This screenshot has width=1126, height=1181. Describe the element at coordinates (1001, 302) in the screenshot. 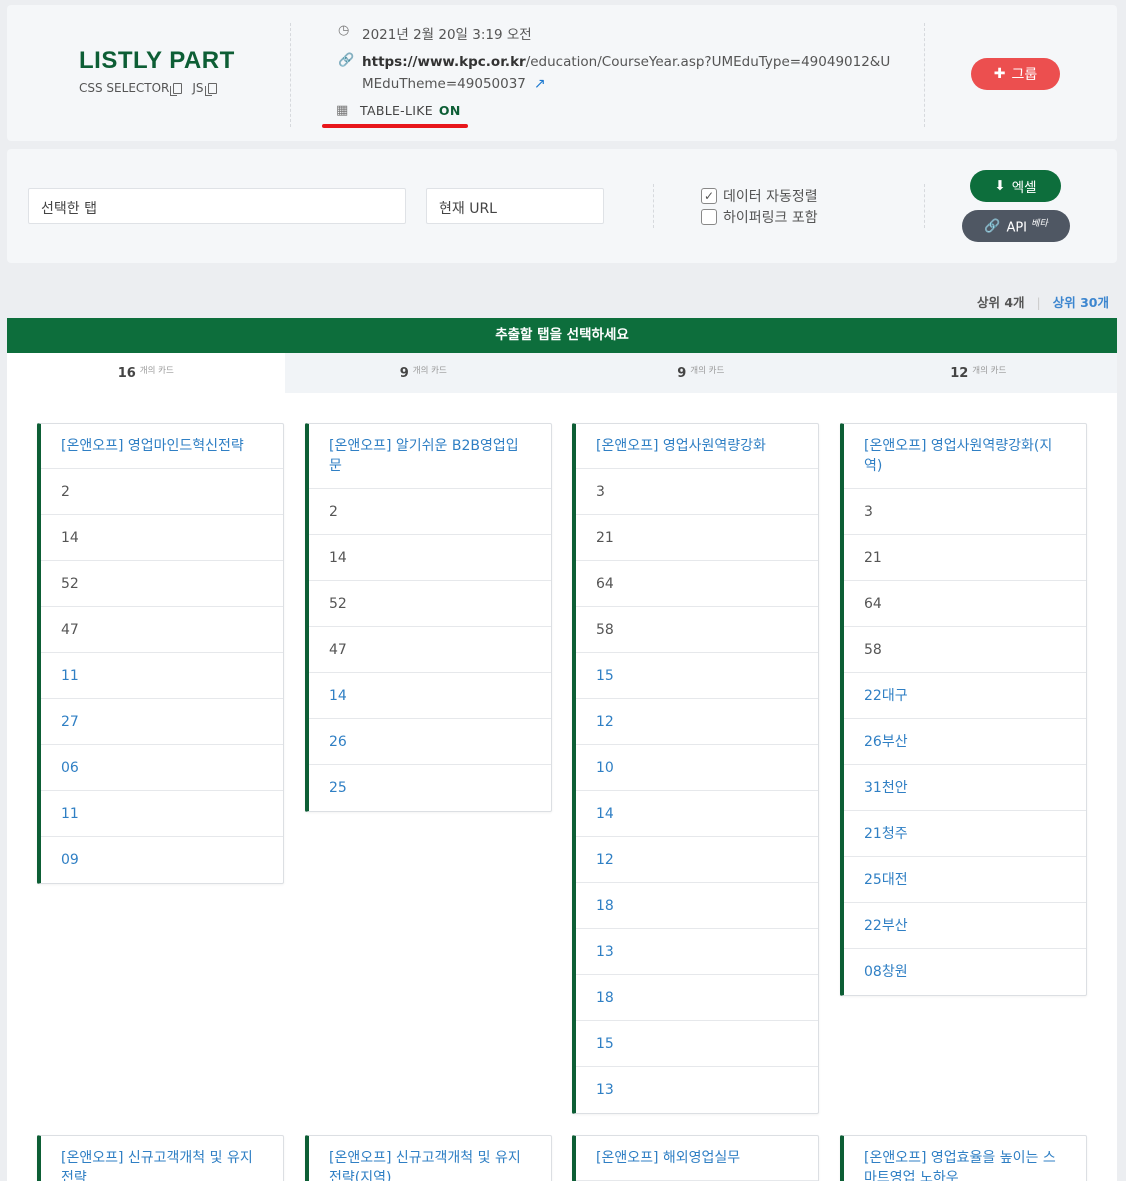

I see `top4-link: 상위 4개` at that location.